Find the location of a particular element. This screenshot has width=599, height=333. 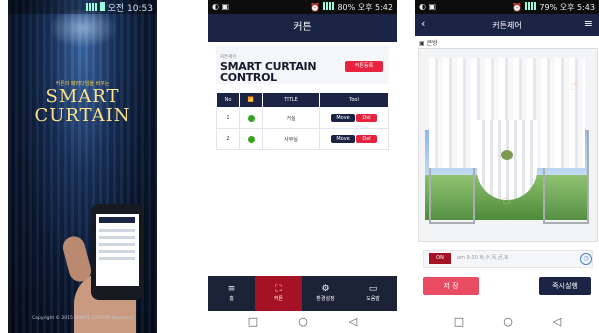

status-text: 79% 오후 5:43 is located at coordinates (567, 7).